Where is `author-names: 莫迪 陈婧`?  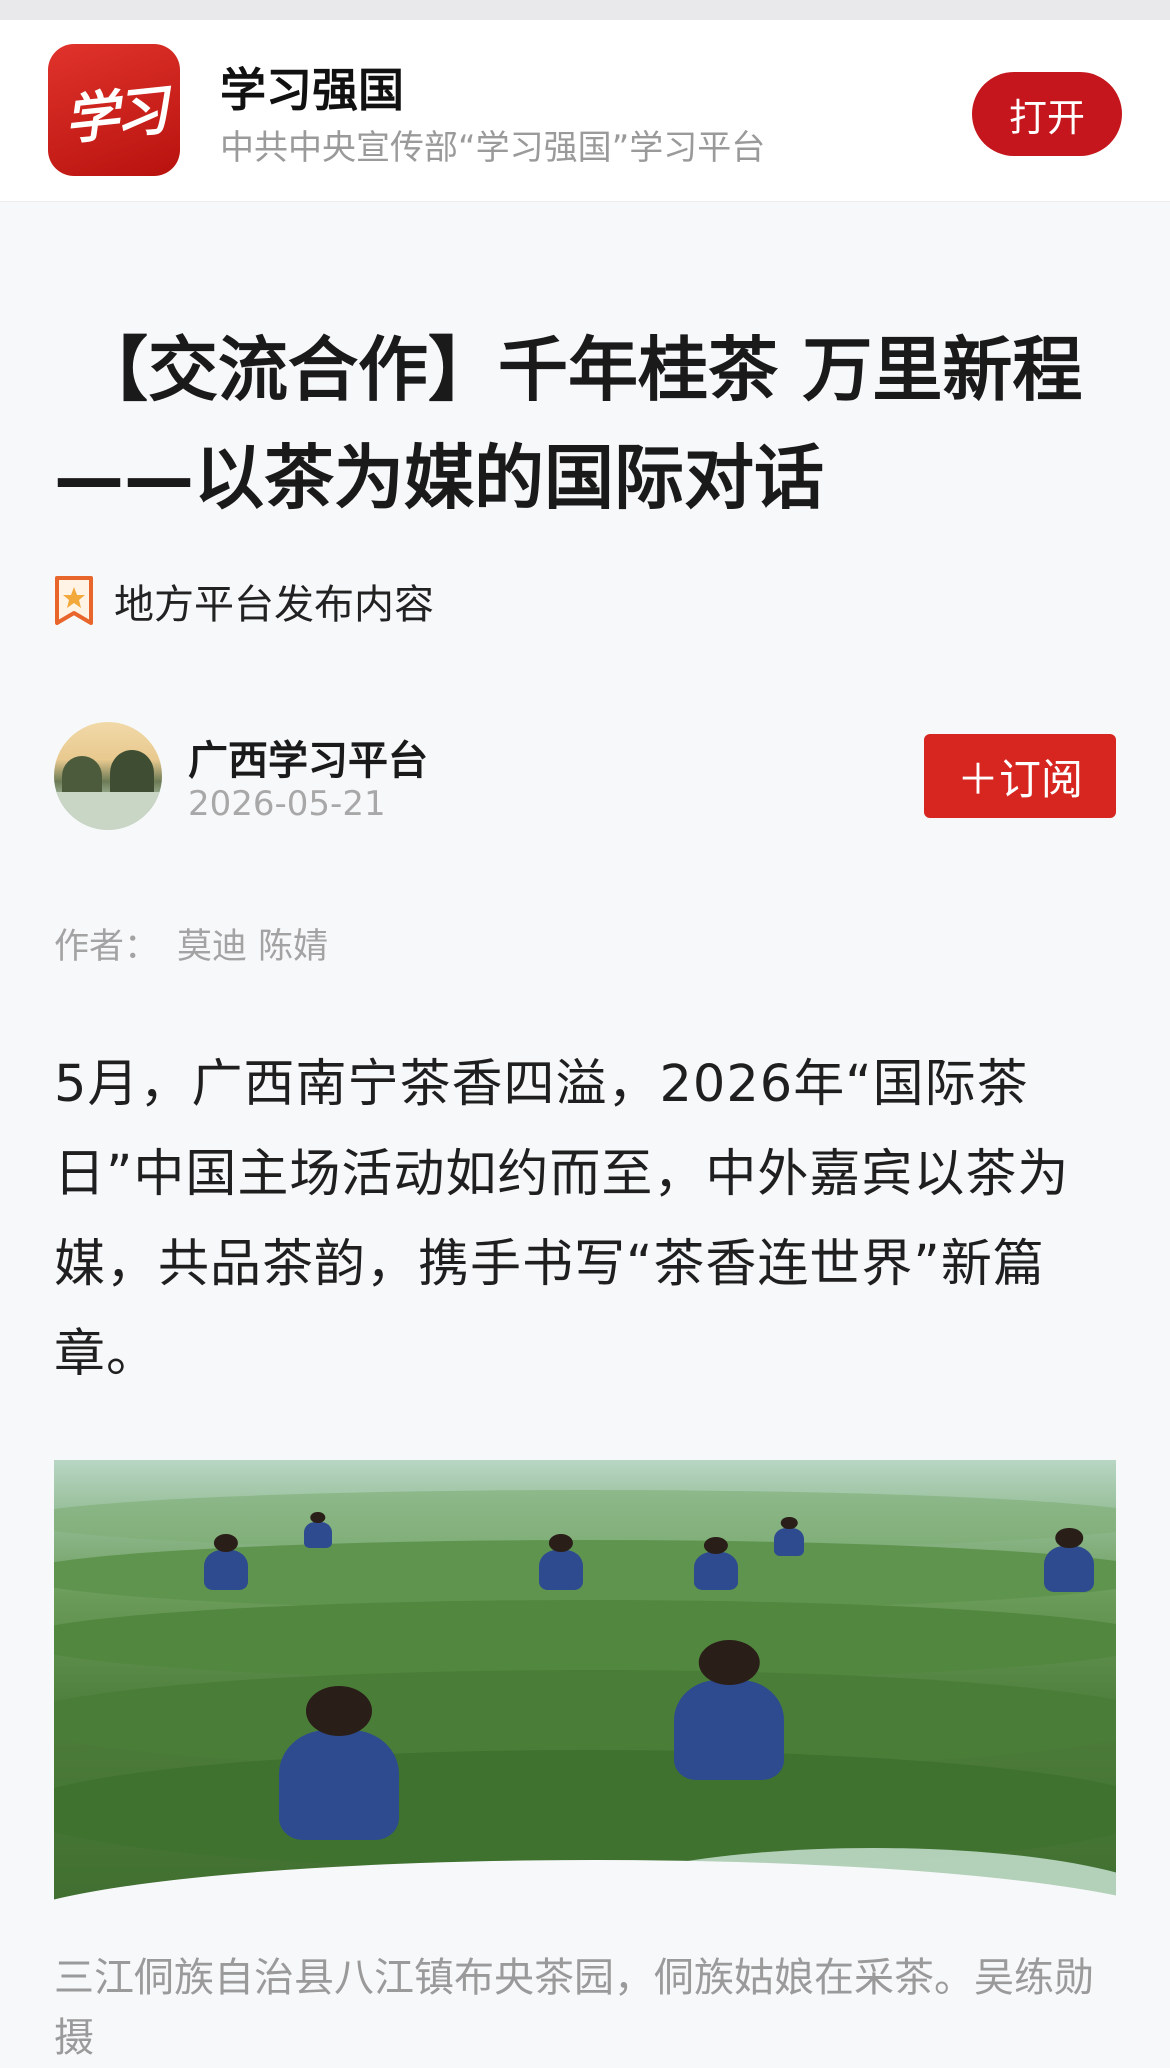 author-names: 莫迪 陈婧 is located at coordinates (253, 947).